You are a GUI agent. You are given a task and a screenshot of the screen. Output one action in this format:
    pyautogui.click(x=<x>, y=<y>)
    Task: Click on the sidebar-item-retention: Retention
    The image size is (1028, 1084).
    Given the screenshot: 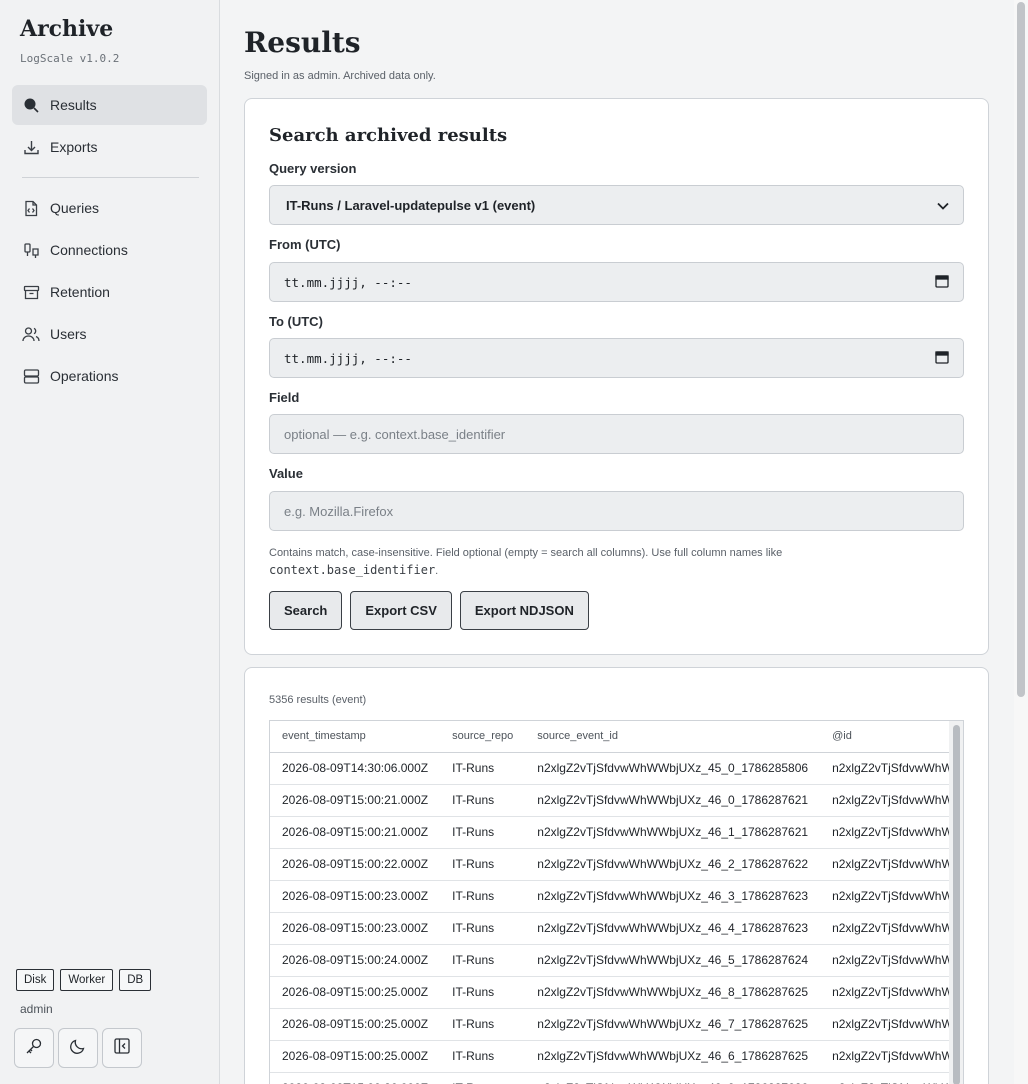 What is the action you would take?
    pyautogui.click(x=109, y=292)
    